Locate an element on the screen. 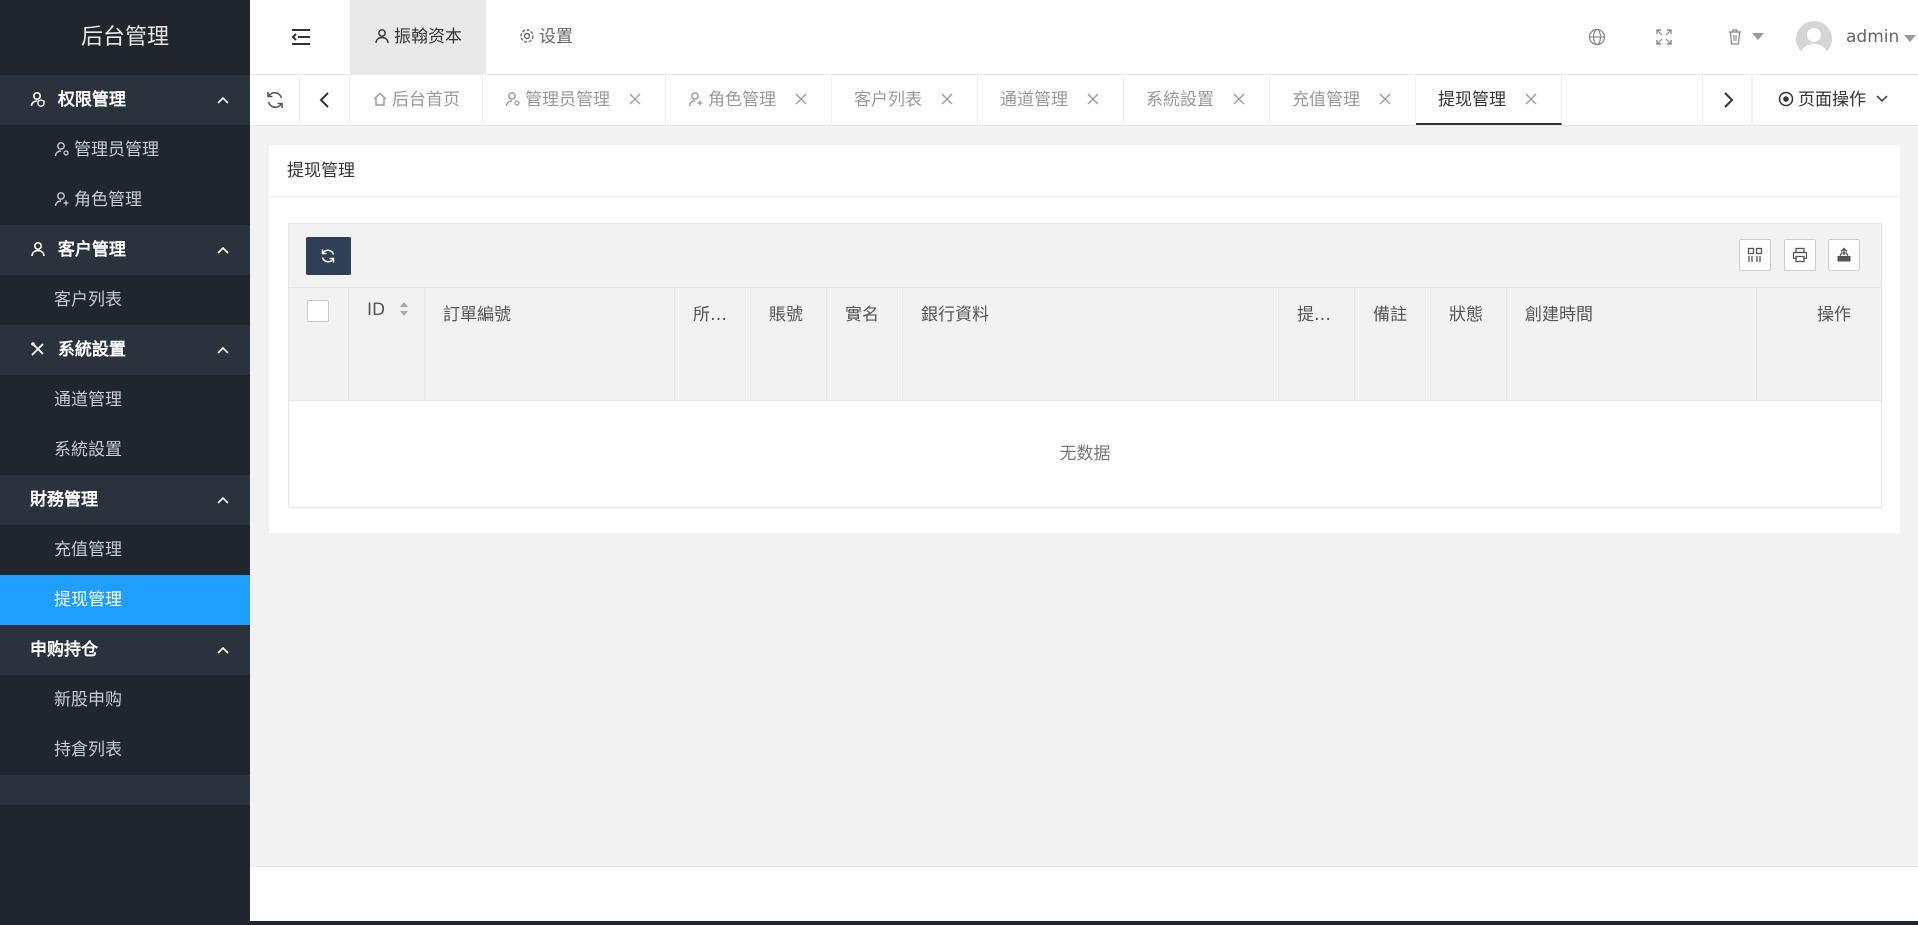  top-tab-settings: 设置 is located at coordinates (546, 37).